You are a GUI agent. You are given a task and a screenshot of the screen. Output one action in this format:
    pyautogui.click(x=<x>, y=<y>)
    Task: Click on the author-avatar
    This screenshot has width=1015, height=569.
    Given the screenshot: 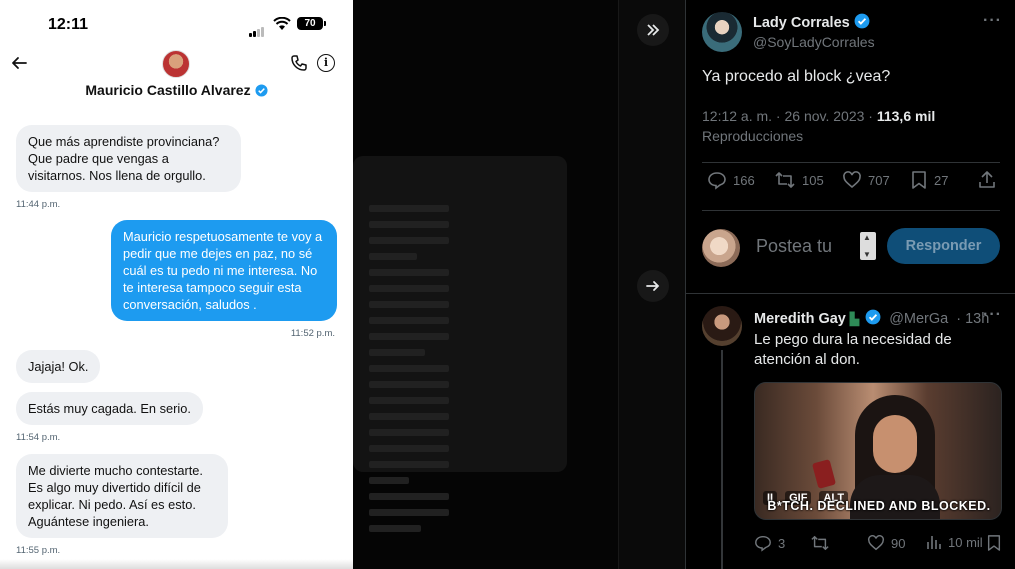 What is the action you would take?
    pyautogui.click(x=722, y=32)
    